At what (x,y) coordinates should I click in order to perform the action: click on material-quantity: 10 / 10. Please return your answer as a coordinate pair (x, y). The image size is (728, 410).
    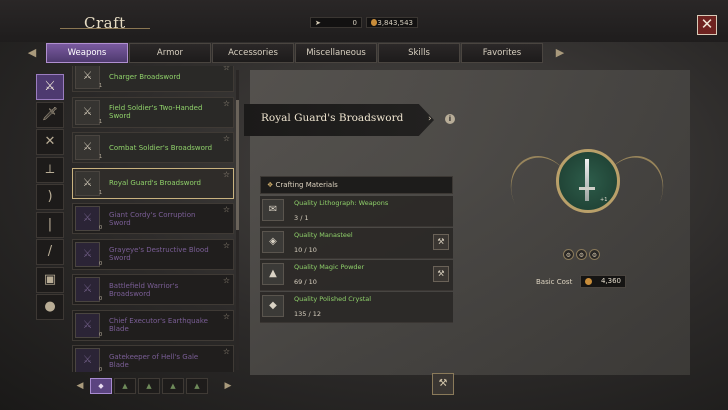
    Looking at the image, I should click on (305, 250).